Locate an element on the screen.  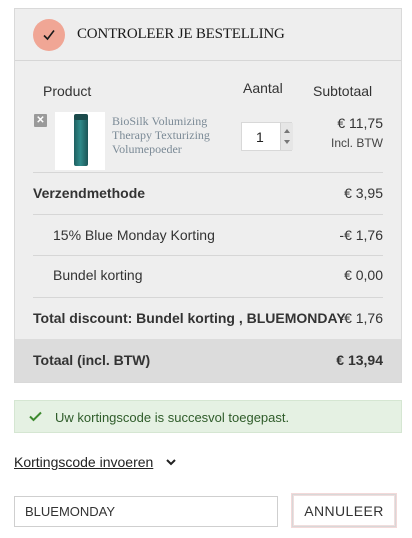
increment-arrow-icon is located at coordinates (287, 131).